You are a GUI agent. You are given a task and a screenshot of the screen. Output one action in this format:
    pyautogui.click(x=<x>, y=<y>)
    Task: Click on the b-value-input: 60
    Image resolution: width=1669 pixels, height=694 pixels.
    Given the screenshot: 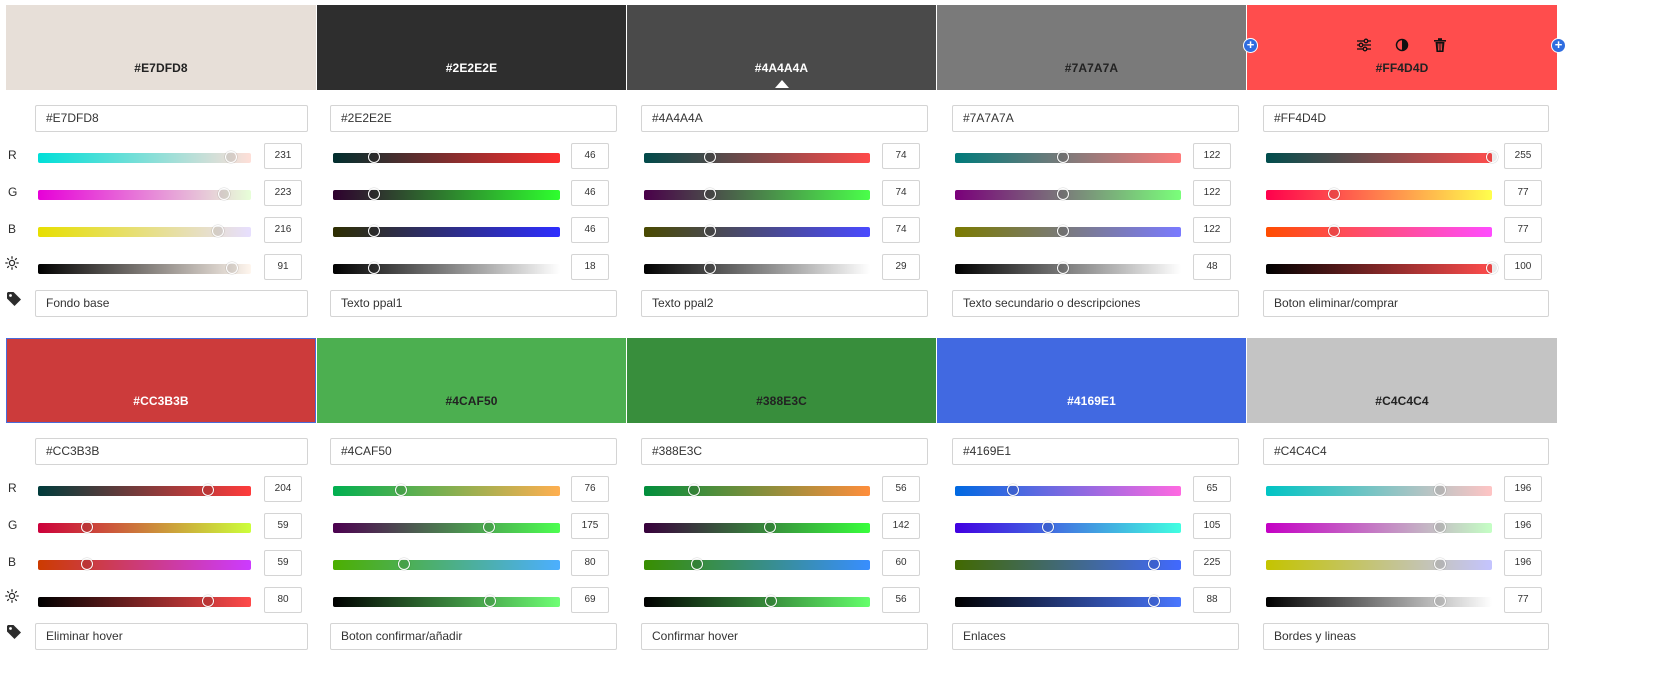 What is the action you would take?
    pyautogui.click(x=901, y=563)
    